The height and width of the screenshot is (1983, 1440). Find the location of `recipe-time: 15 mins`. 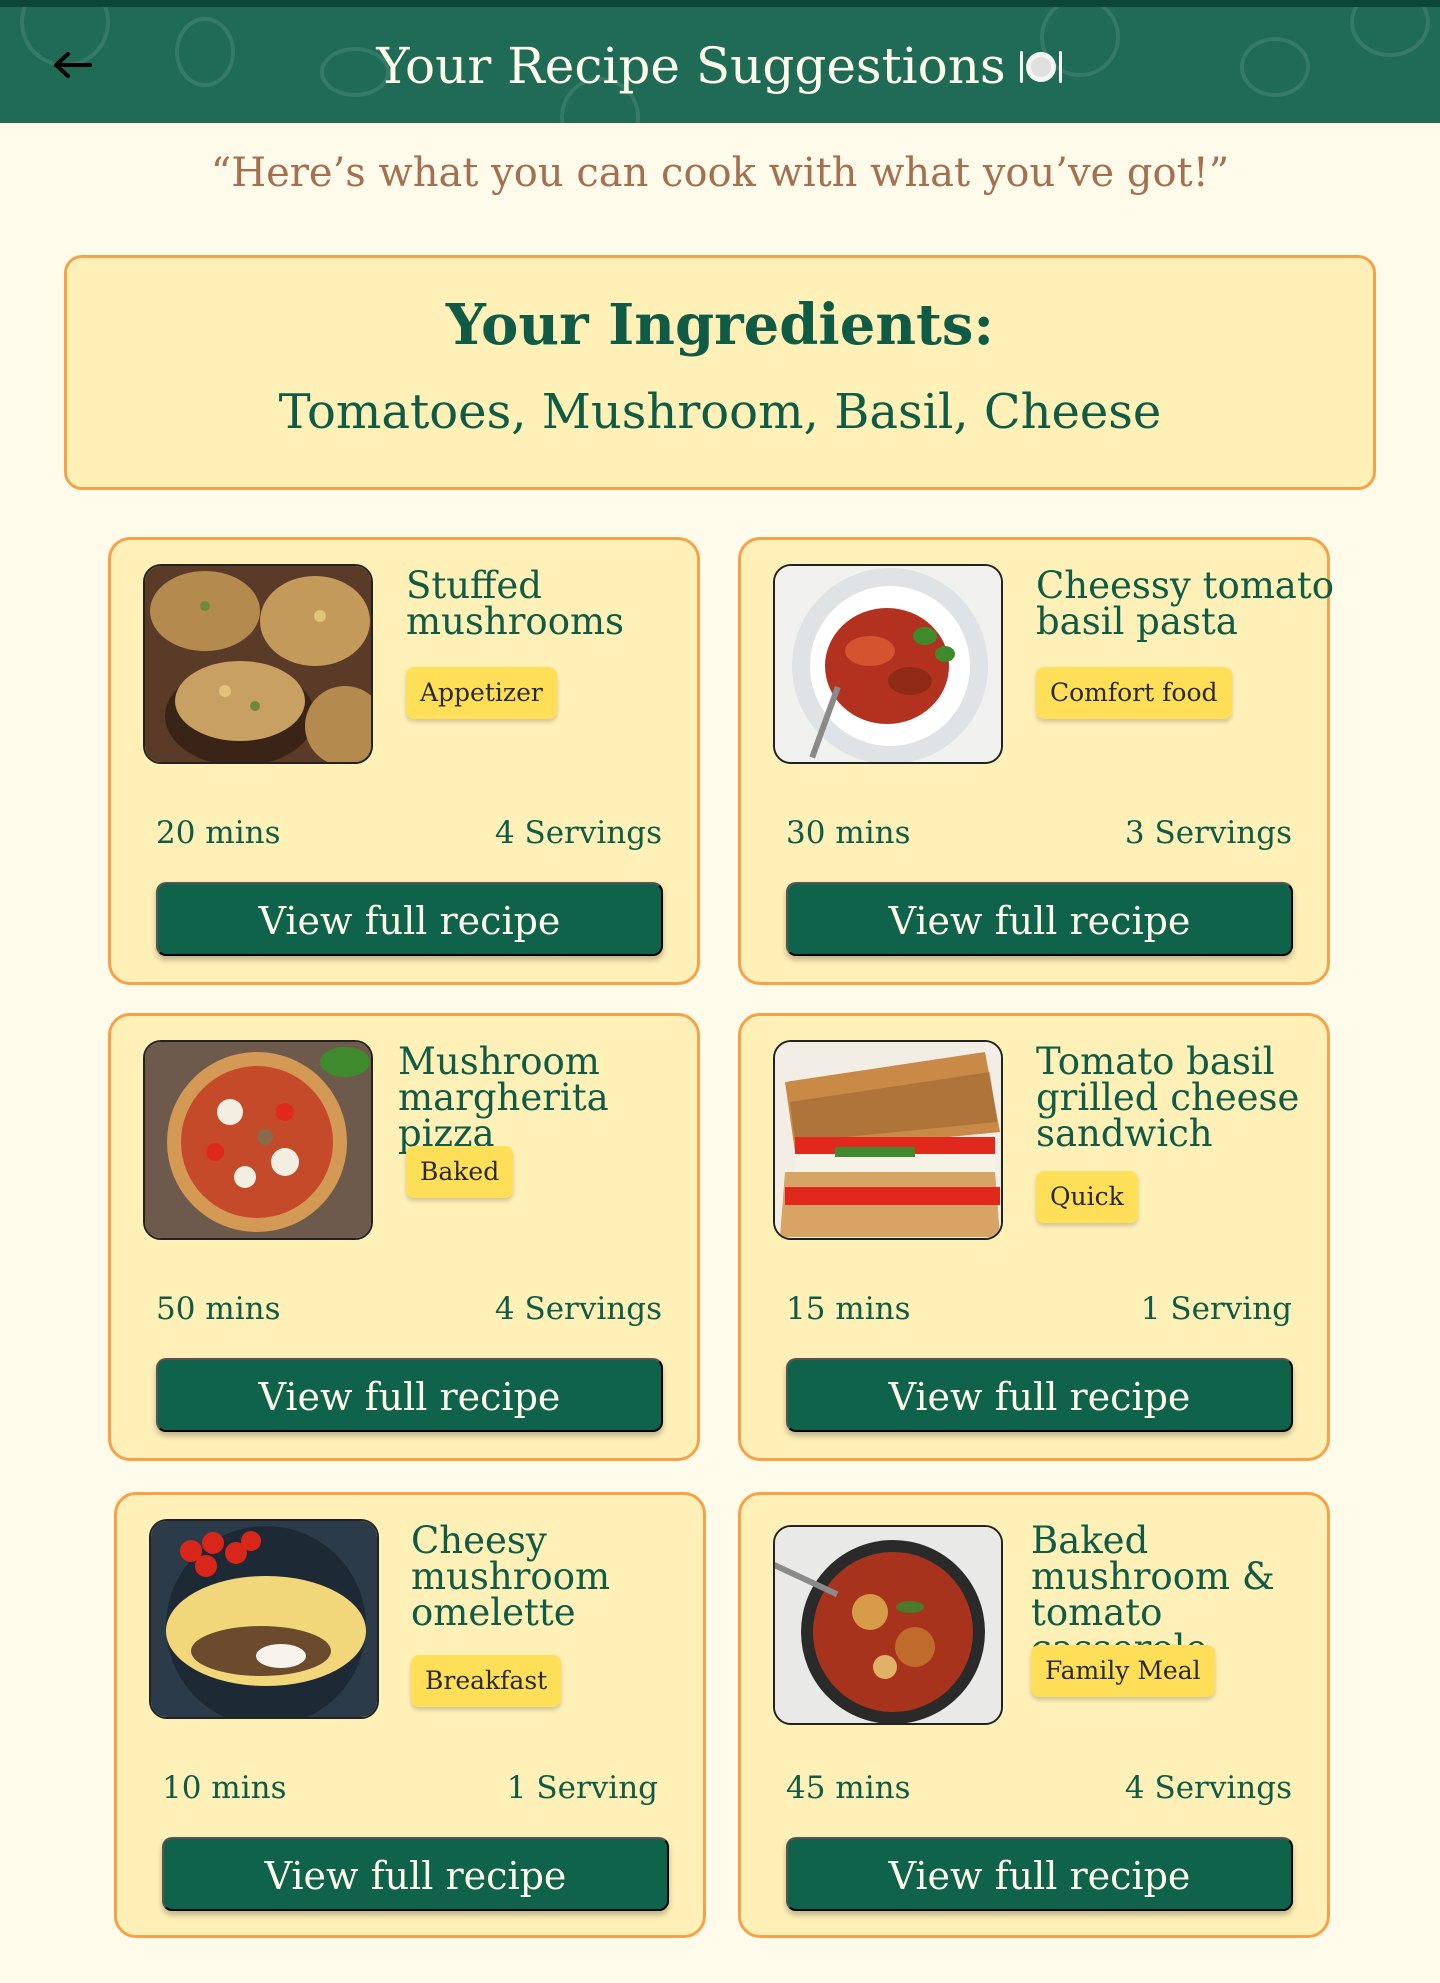

recipe-time: 15 mins is located at coordinates (848, 1309).